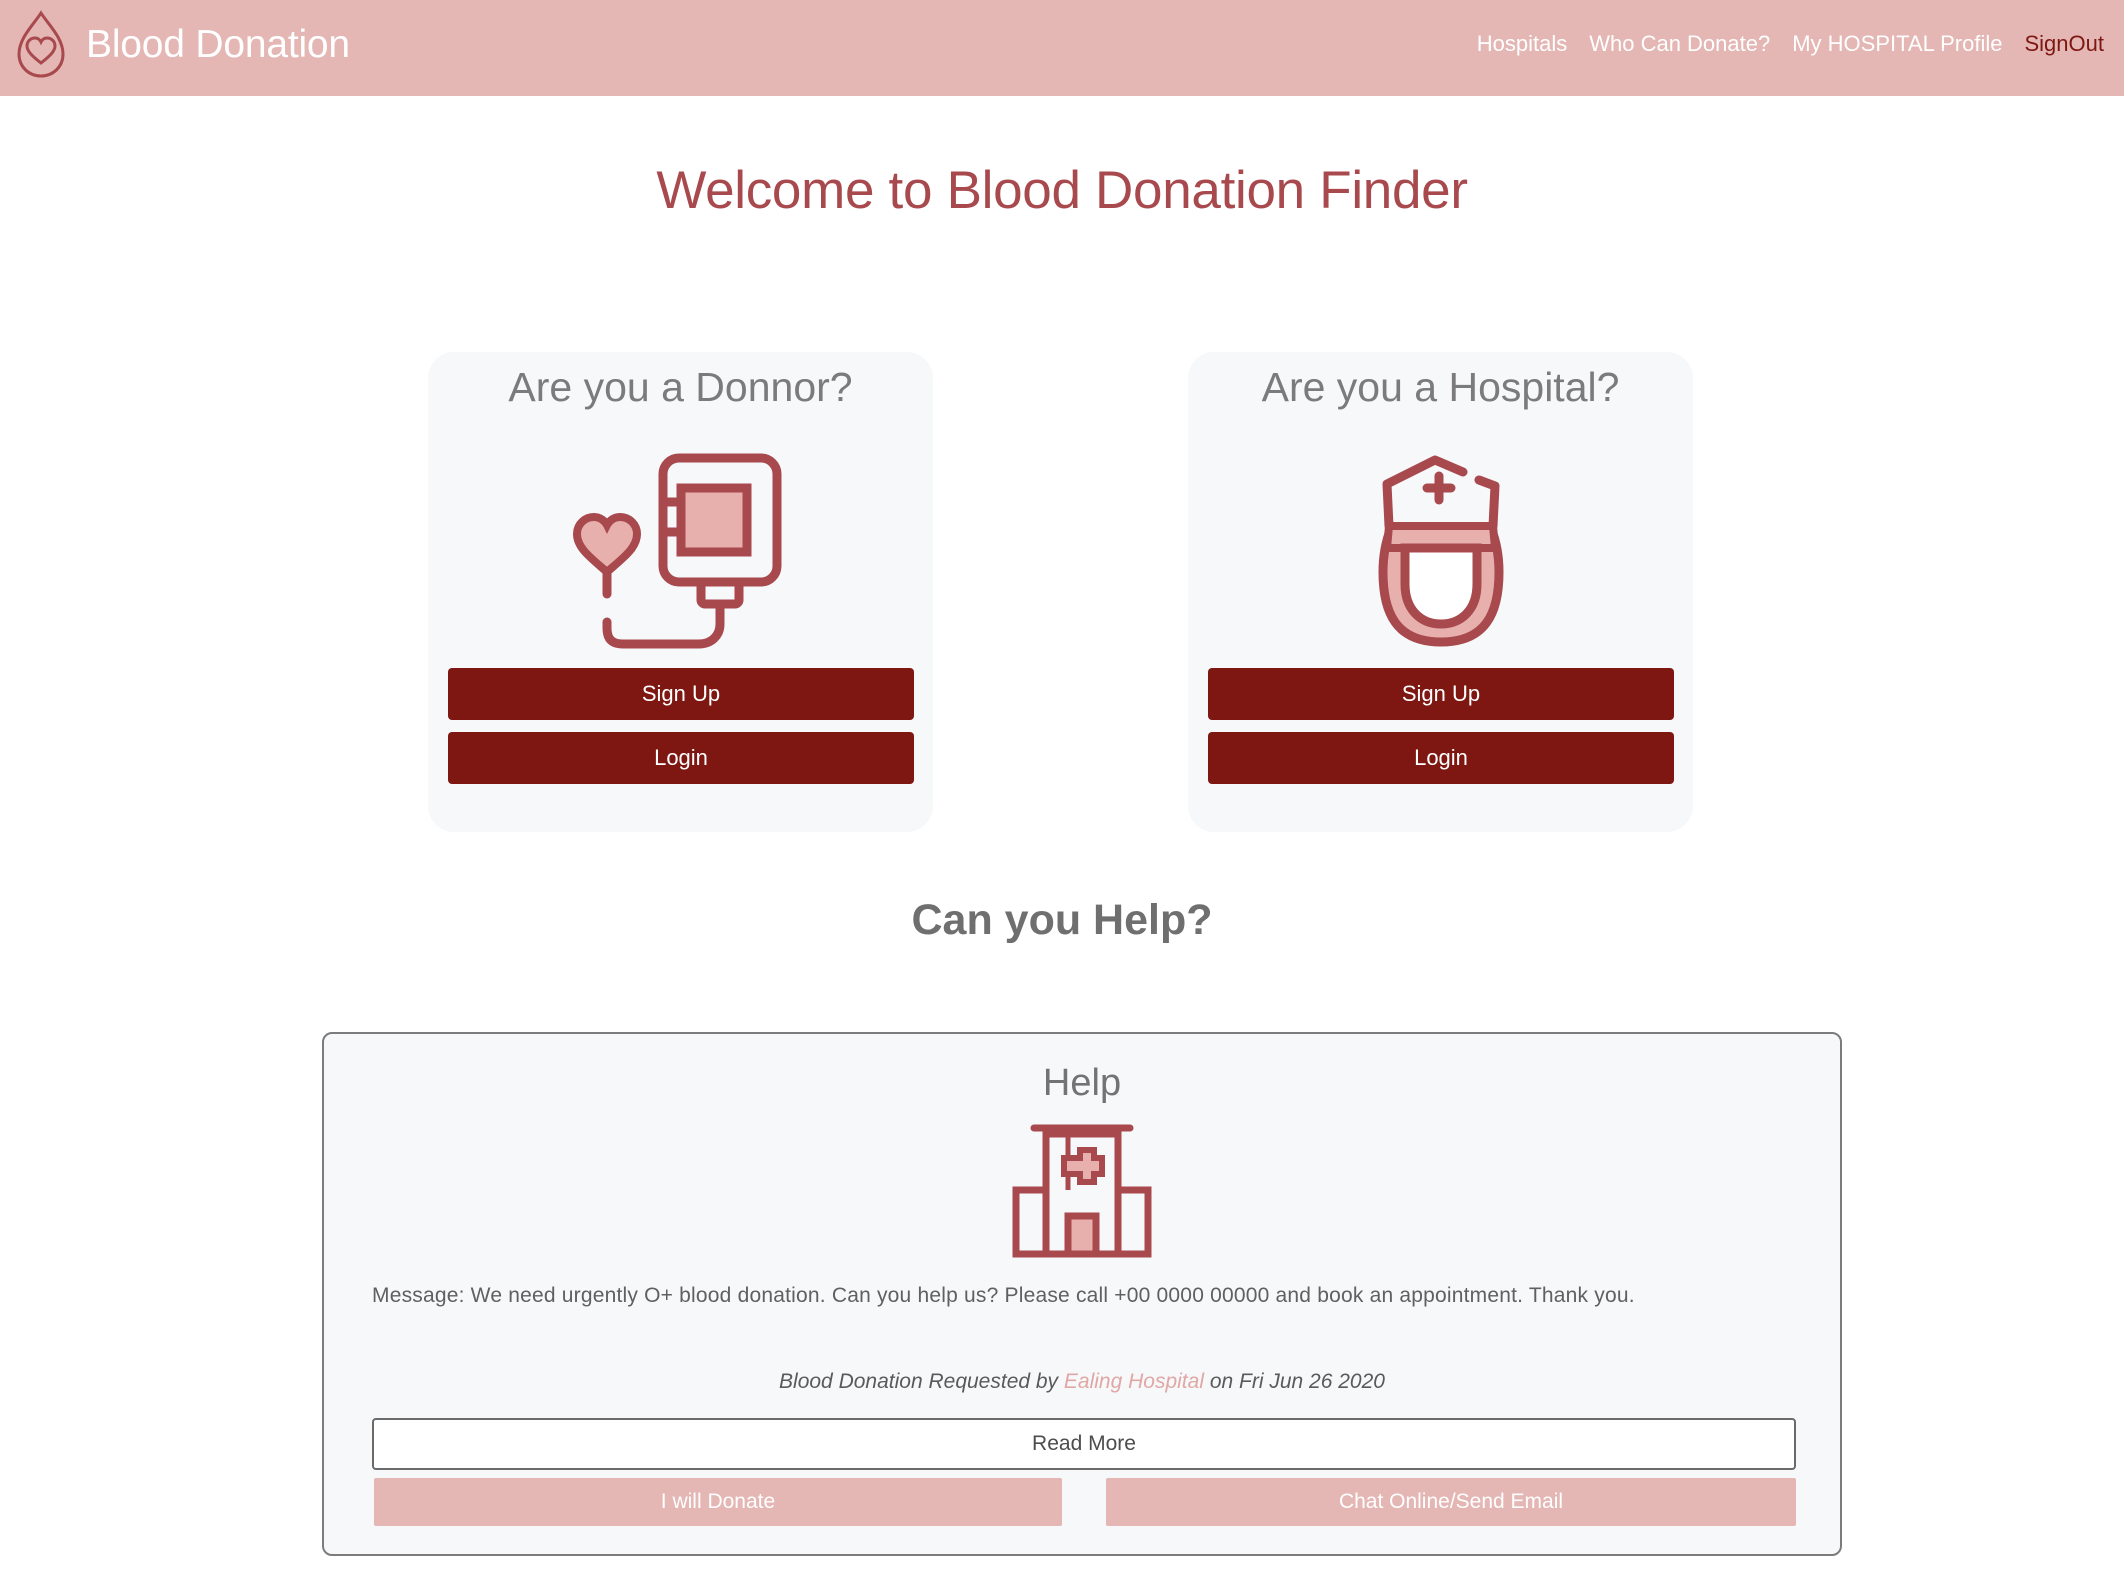 The height and width of the screenshot is (1582, 2124). Describe the element at coordinates (1441, 694) in the screenshot. I see `hospital-signup-button: Sign Up` at that location.